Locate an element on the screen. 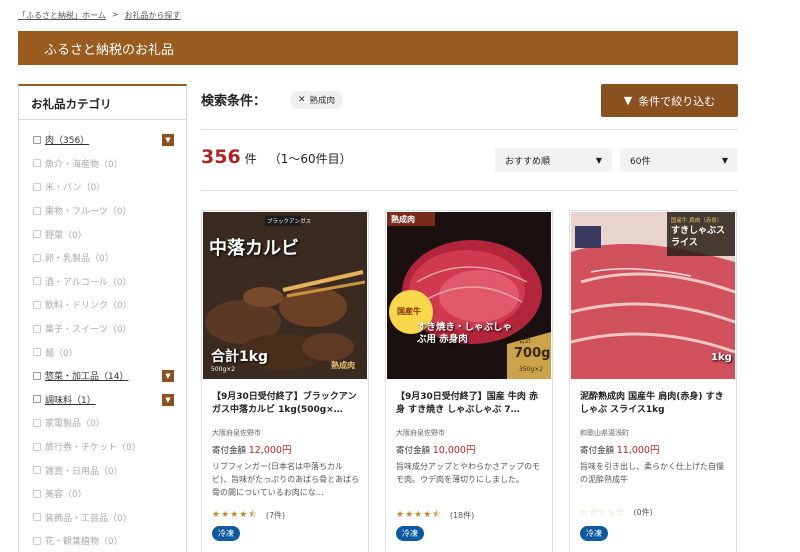 This screenshot has width=800, height=552. page-banner: ふるさと納税のお礼品 is located at coordinates (378, 48).